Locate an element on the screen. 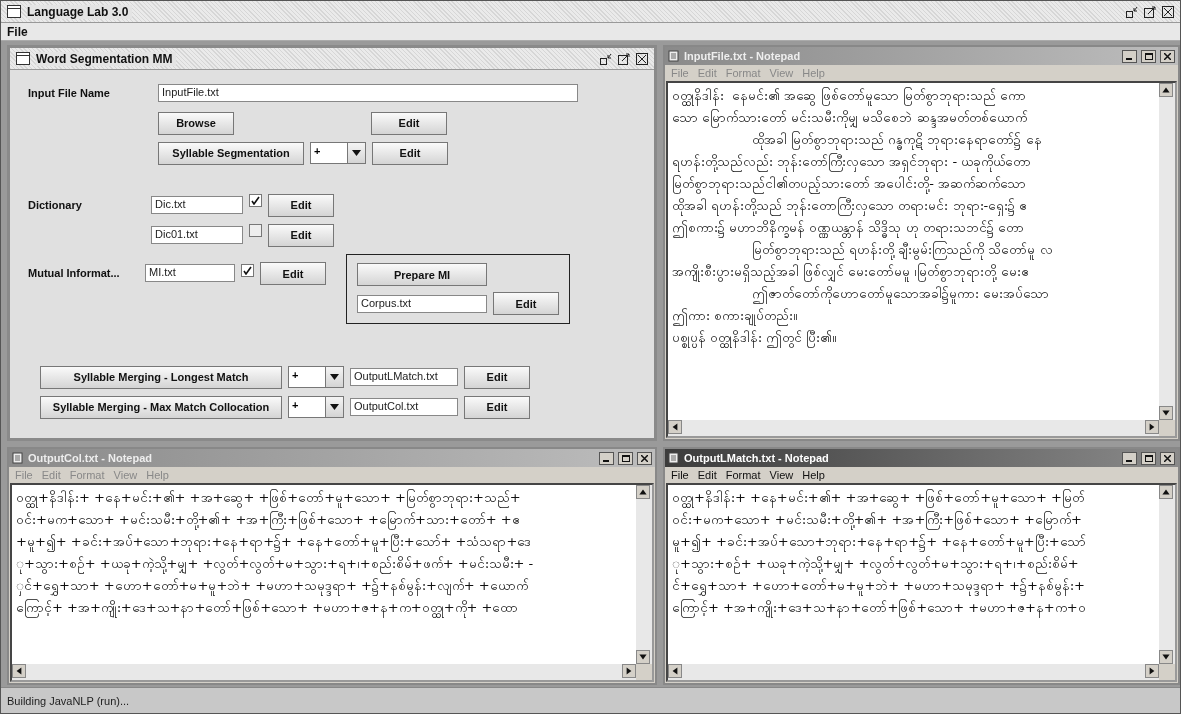 This screenshot has width=1181, height=714. text-line: +မူ+၍+ +ခင်း+အပ်+သော+ဘုရား+နေ+ရာ+၌+ +နေ+တော်+မူ+ပြီး+သော်+ +သံသရာ+ဒေ is located at coordinates (324, 542).